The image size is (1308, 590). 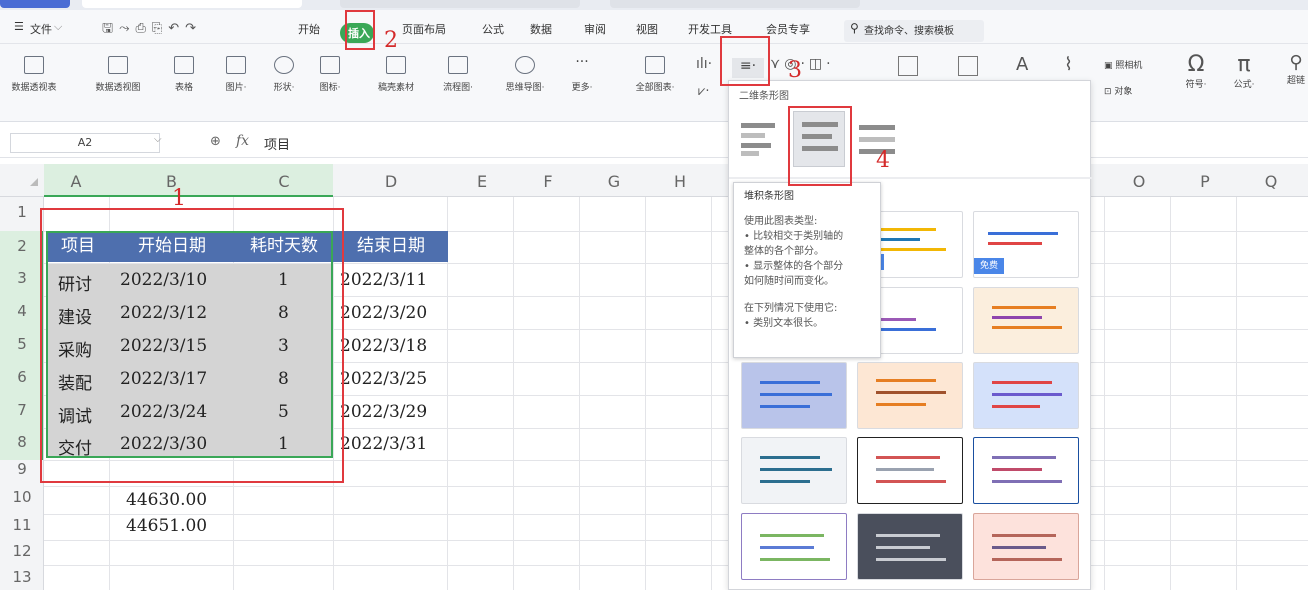 I want to click on row-6: 6, so click(x=22, y=377).